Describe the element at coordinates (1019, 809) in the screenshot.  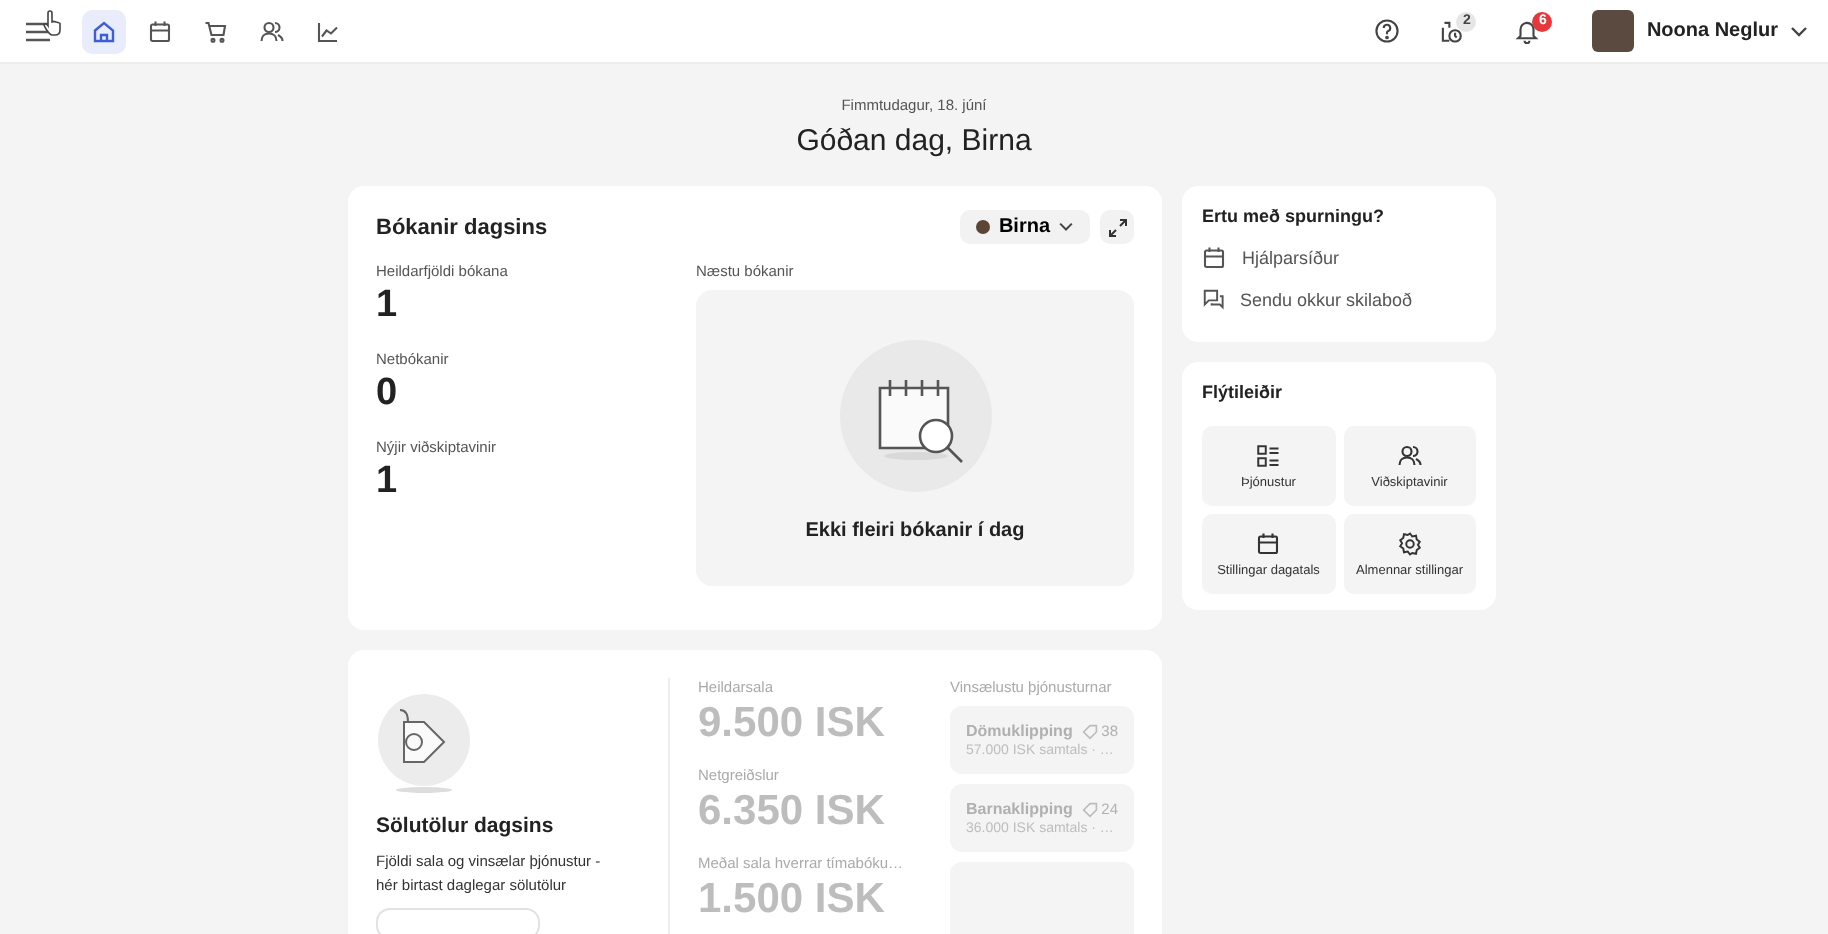
I see `service-name: Barnaklipping` at that location.